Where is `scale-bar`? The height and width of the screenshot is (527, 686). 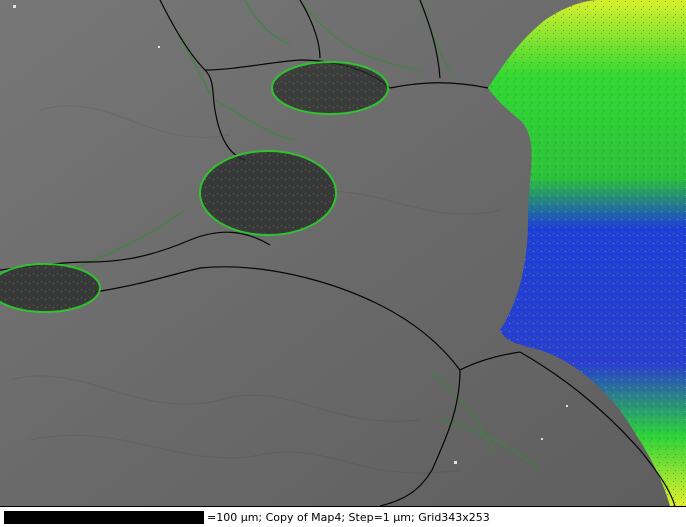
scale-bar is located at coordinates (104, 517).